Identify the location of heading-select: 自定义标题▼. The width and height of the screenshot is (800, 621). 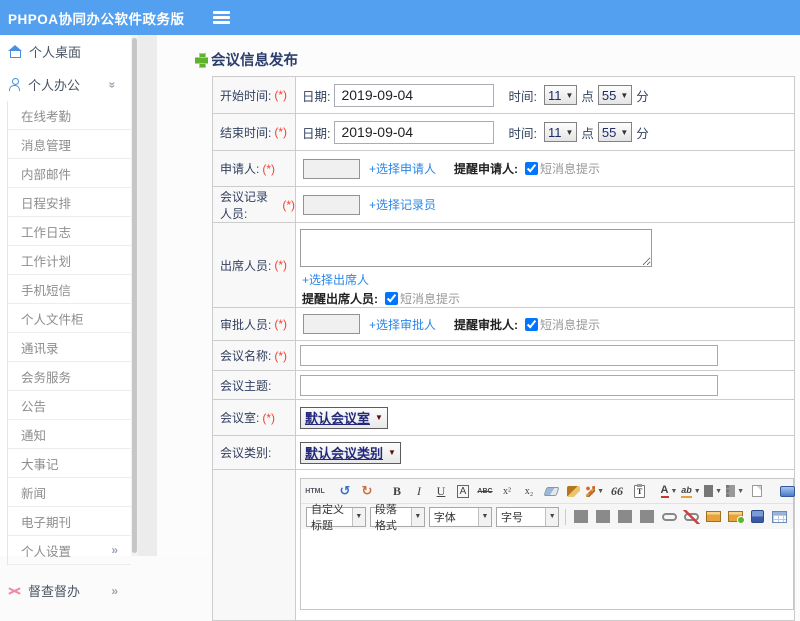
(336, 517).